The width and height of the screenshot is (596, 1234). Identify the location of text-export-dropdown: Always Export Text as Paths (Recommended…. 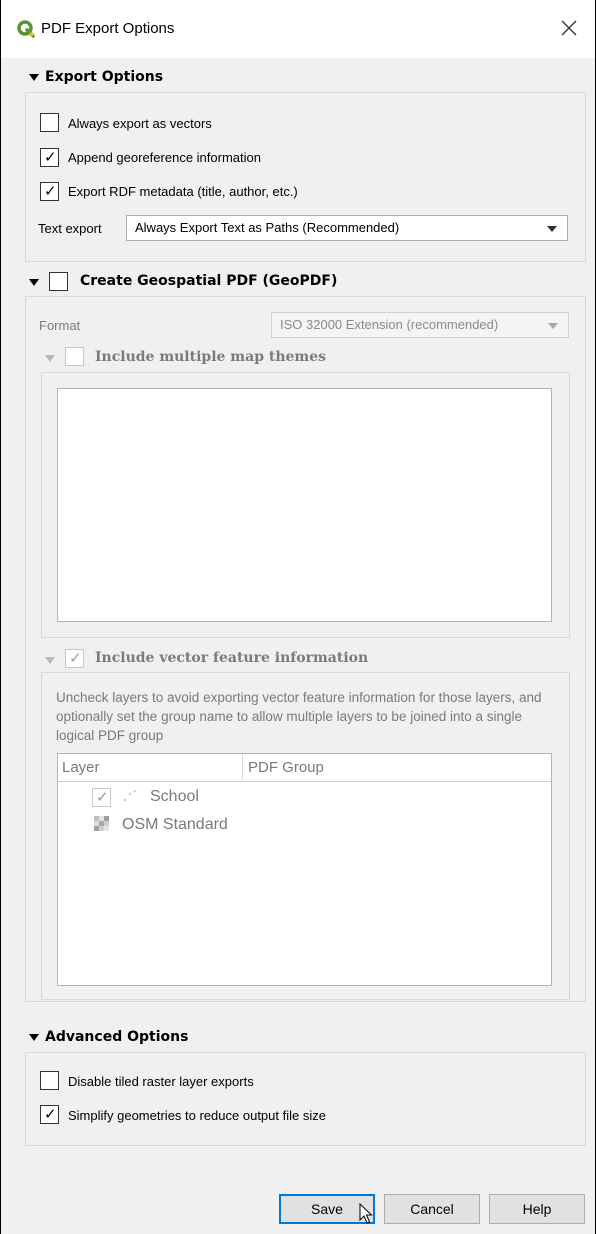
(347, 228).